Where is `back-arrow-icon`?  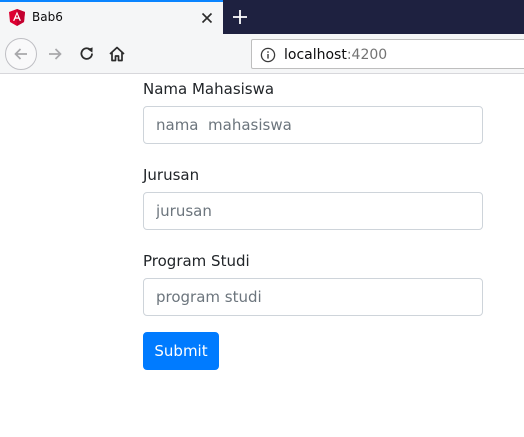
back-arrow-icon is located at coordinates (20, 54).